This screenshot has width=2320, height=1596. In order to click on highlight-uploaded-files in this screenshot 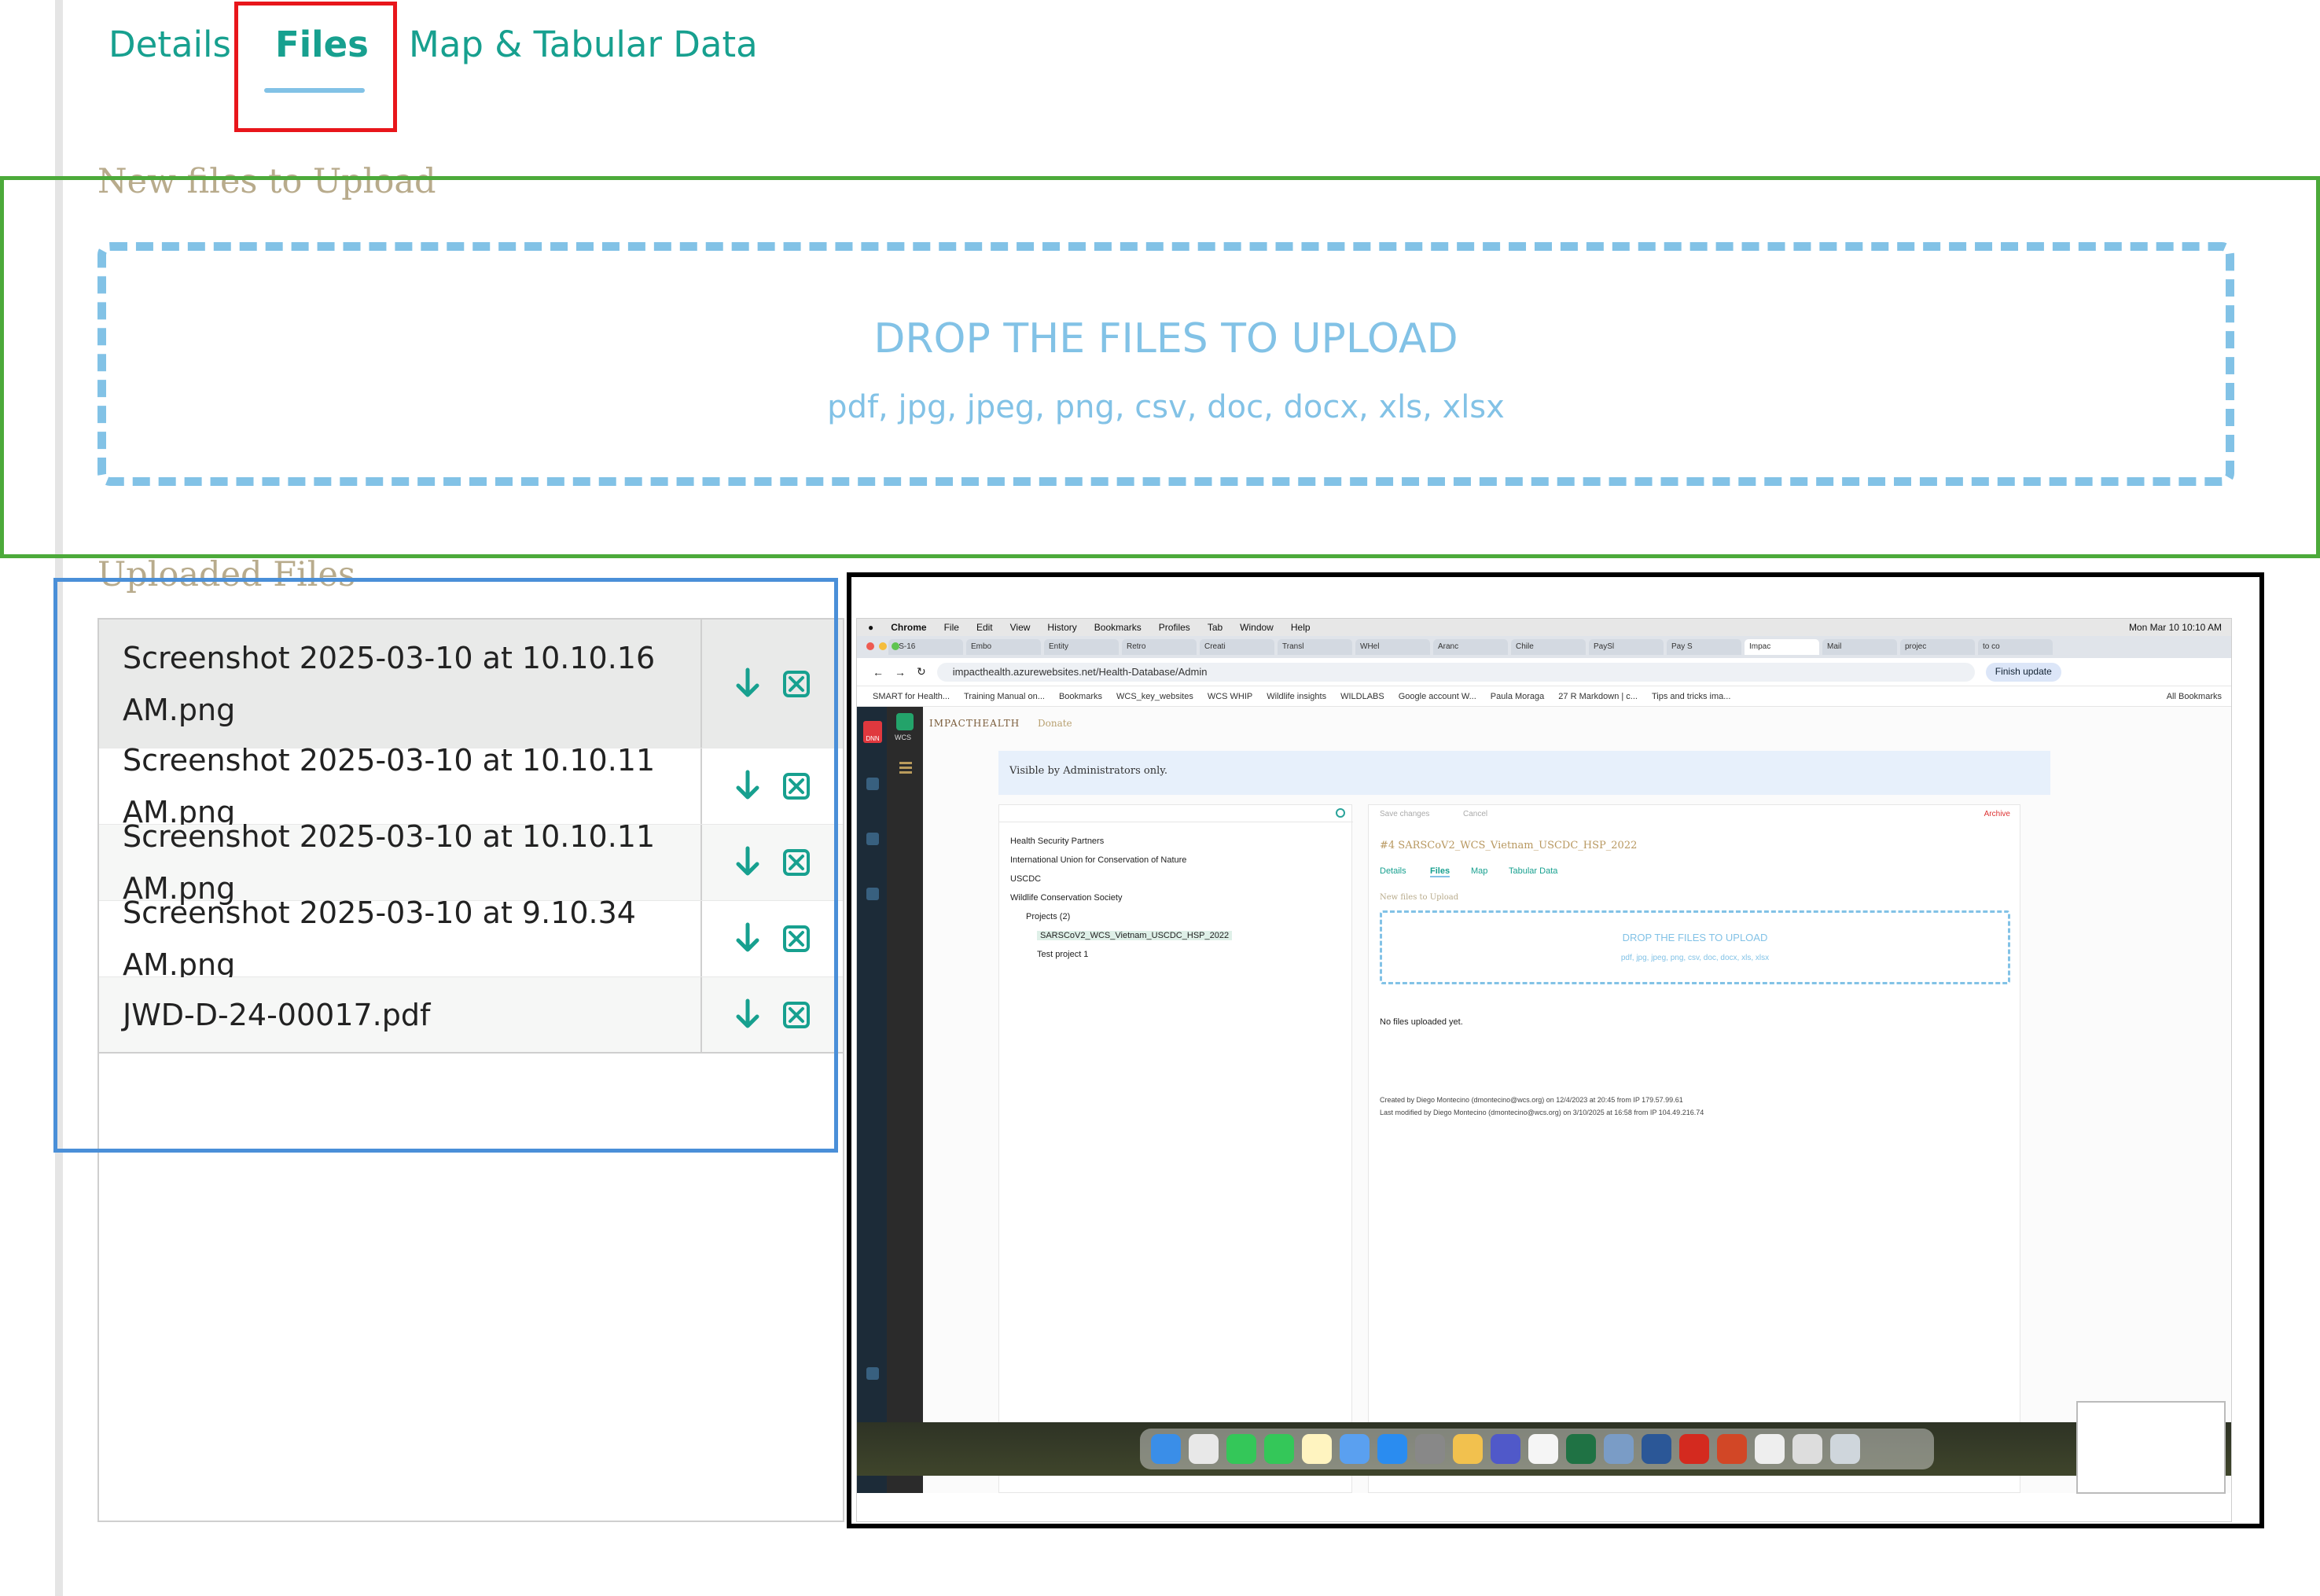, I will do `click(445, 866)`.